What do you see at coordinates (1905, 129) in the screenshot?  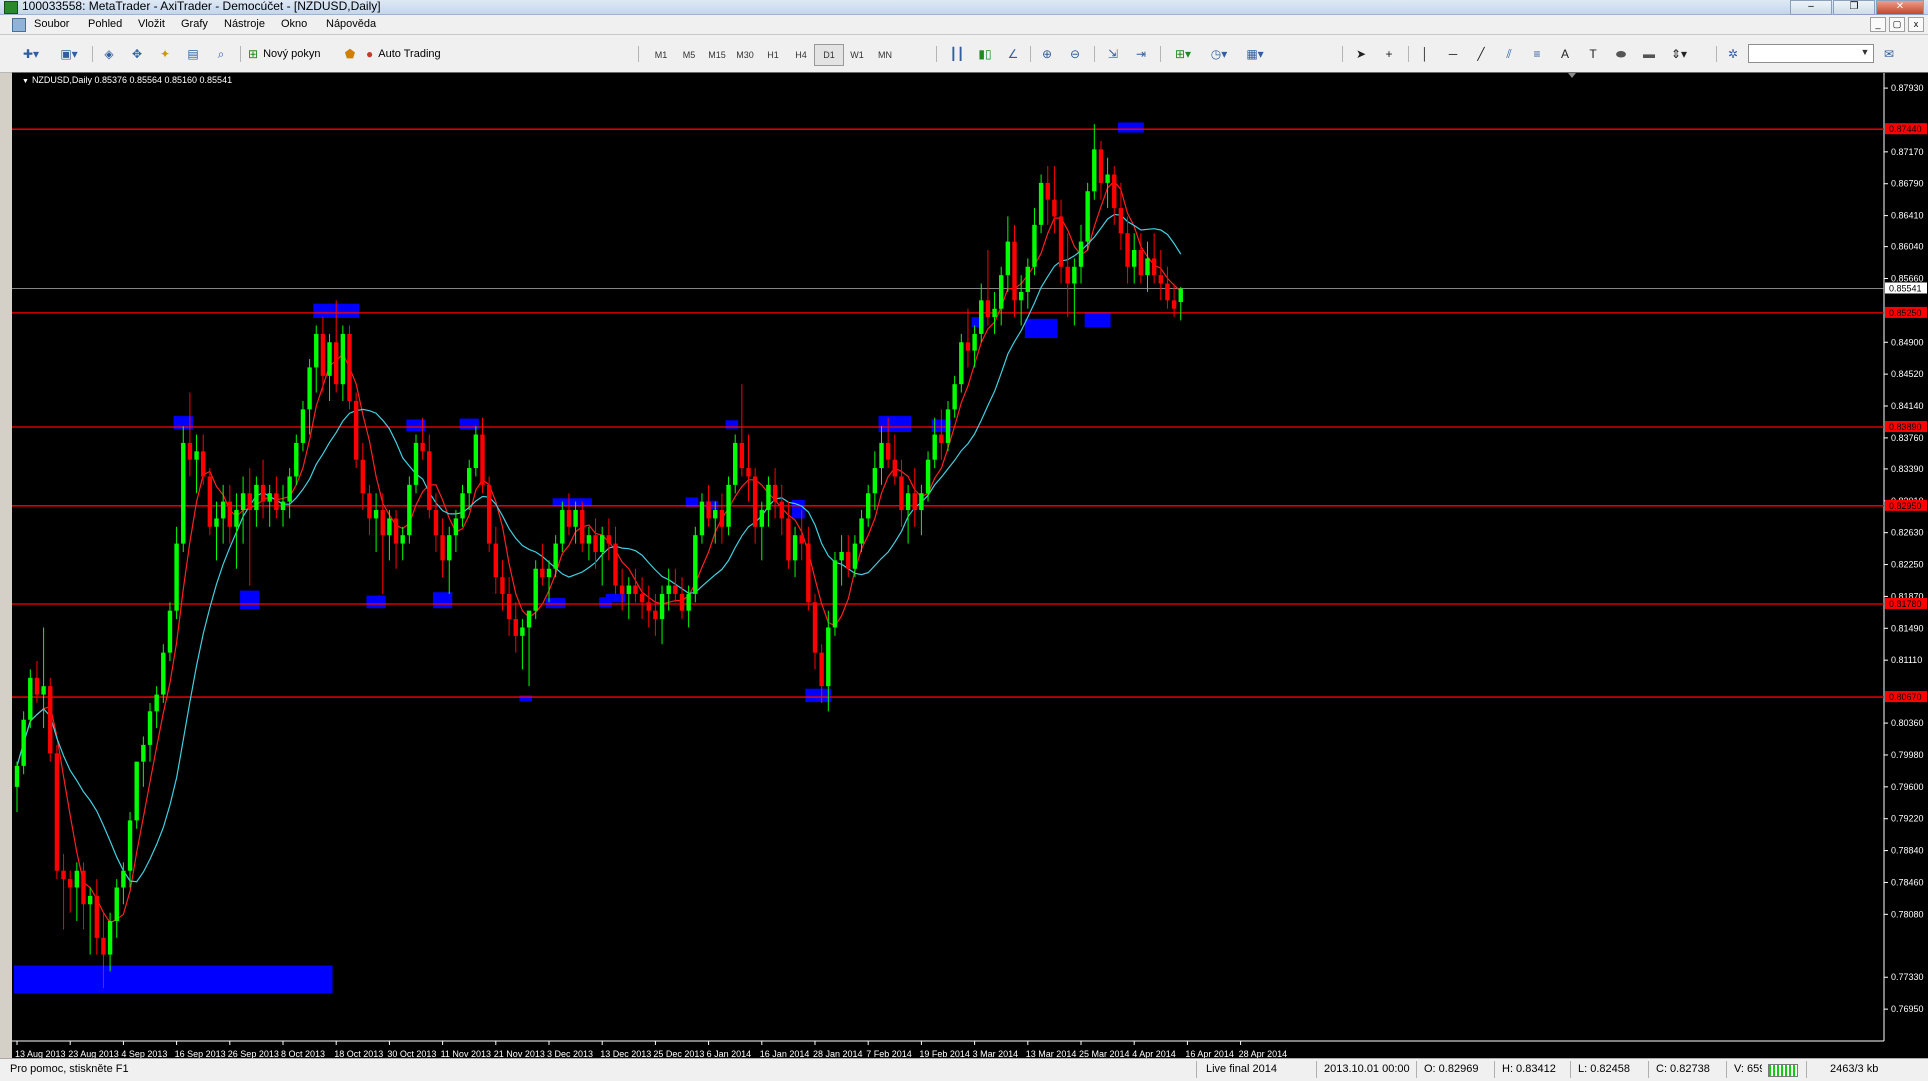 I see `level-price-tag-label: 0.87440` at bounding box center [1905, 129].